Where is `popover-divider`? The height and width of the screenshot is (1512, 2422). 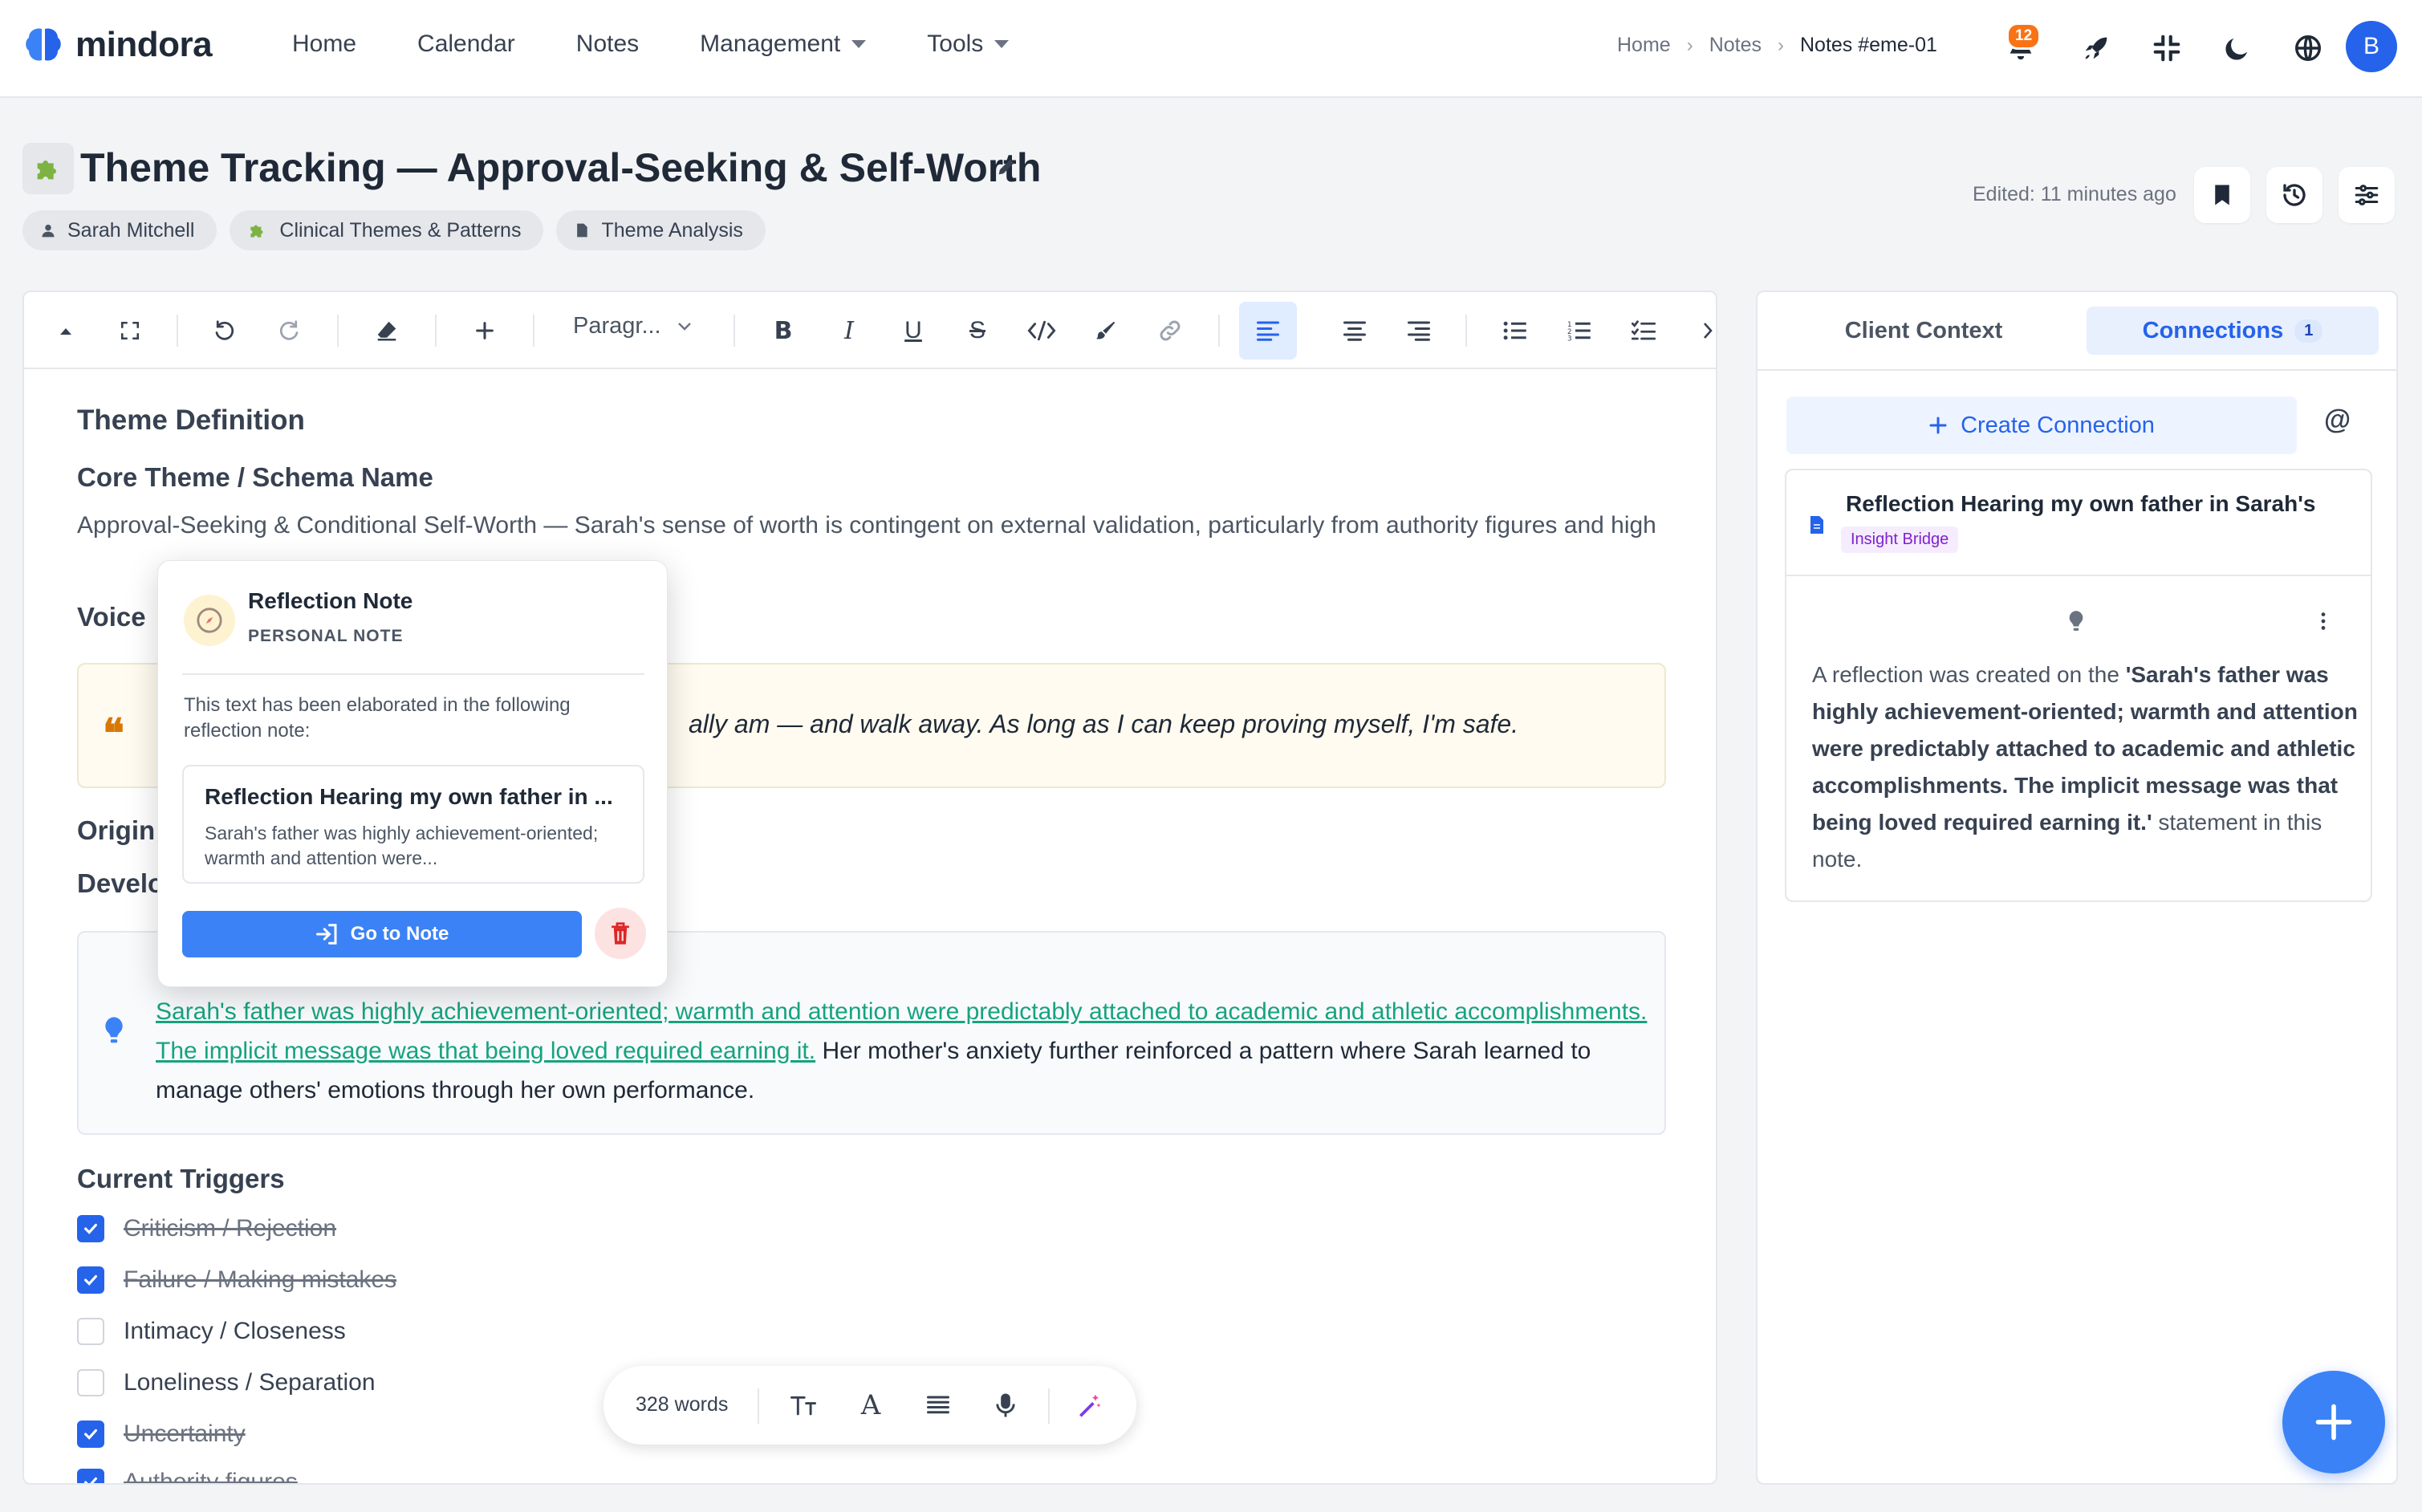 popover-divider is located at coordinates (413, 674).